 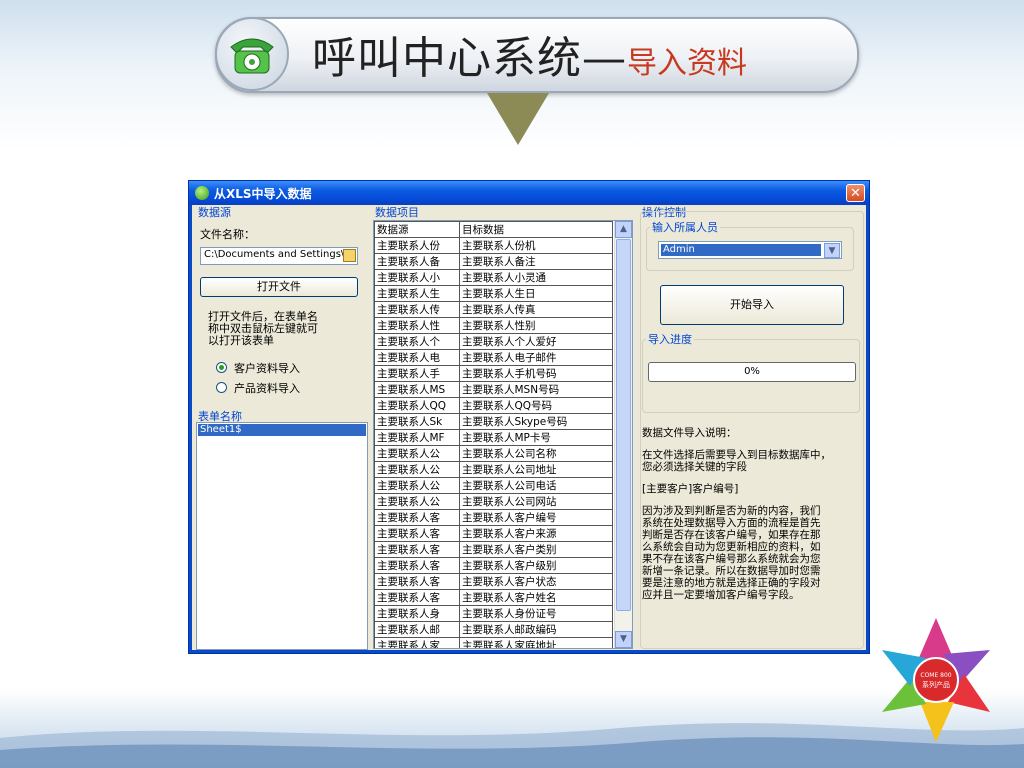 I want to click on grid-cell-target: 主要联系人生日, so click(x=536, y=293).